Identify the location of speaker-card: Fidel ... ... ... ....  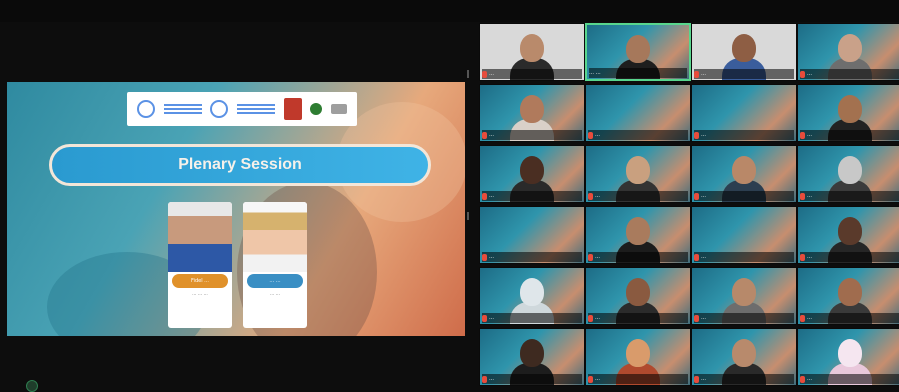
(200, 265).